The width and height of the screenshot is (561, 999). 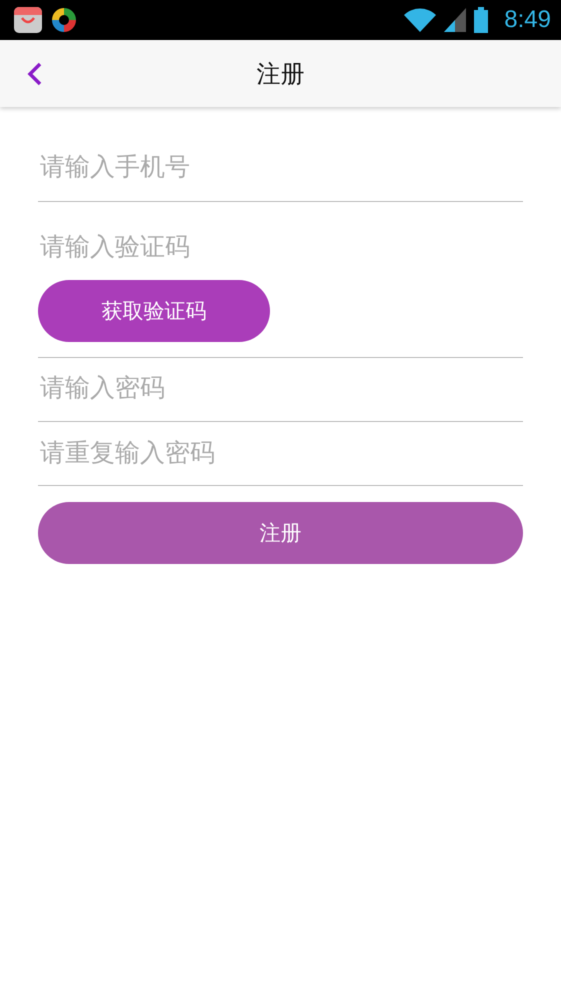 I want to click on screen-title: 注册, so click(x=280, y=74).